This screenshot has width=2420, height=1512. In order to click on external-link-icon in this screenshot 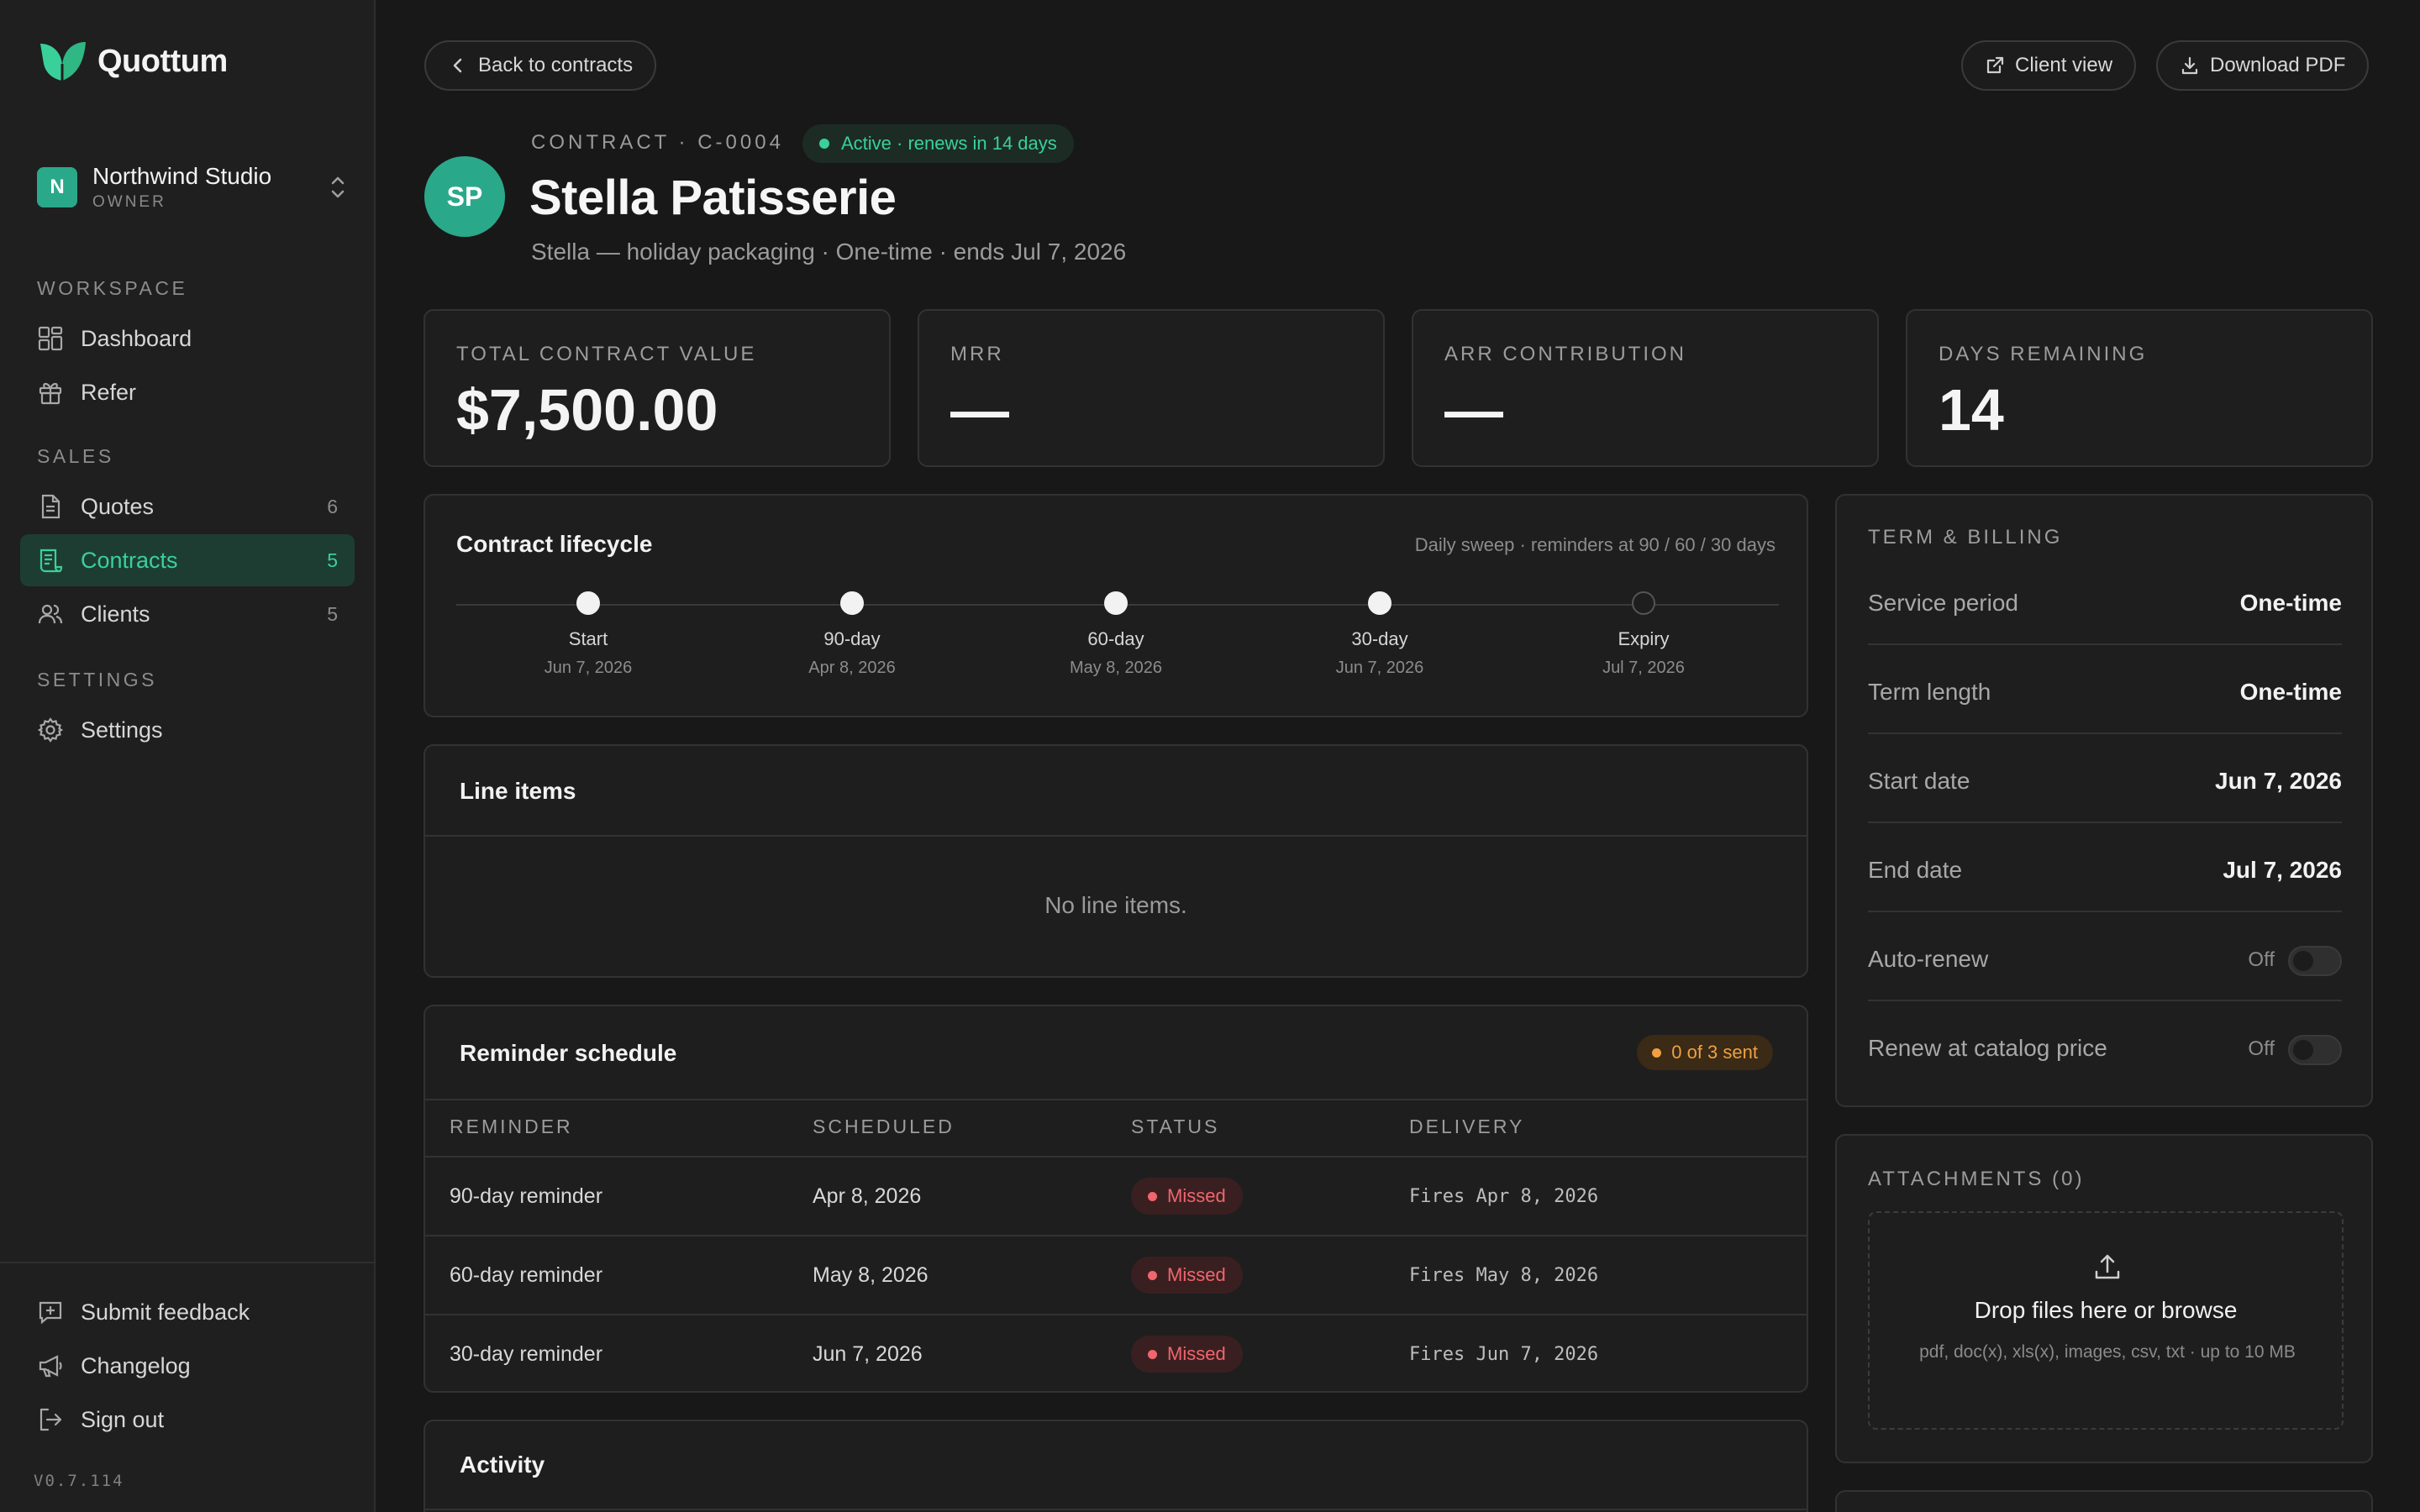, I will do `click(1995, 65)`.